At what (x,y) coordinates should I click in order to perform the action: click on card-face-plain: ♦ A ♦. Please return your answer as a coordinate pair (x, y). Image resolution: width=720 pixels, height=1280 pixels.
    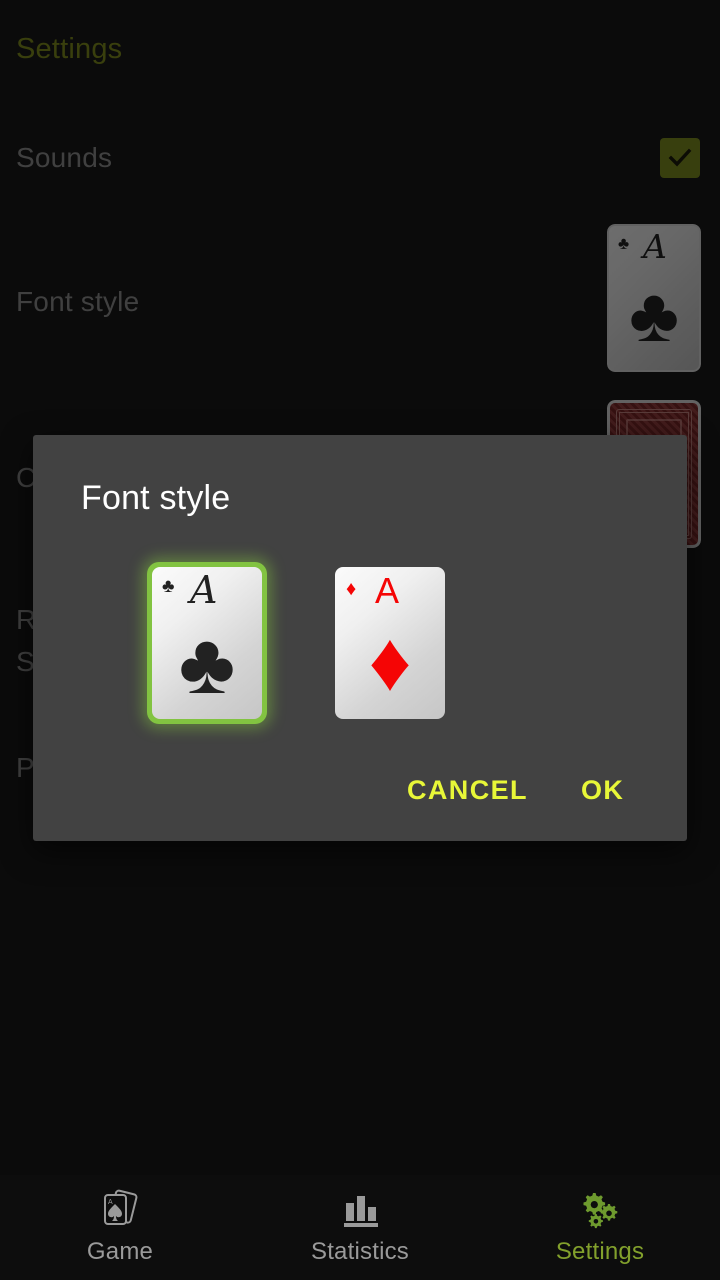
    Looking at the image, I should click on (390, 643).